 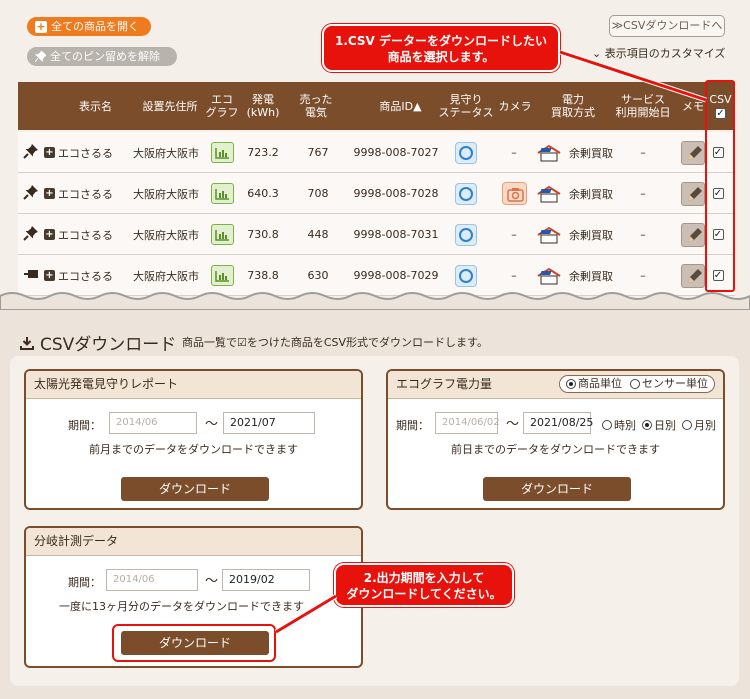 What do you see at coordinates (693, 106) in the screenshot?
I see `col-memo: メモ` at bounding box center [693, 106].